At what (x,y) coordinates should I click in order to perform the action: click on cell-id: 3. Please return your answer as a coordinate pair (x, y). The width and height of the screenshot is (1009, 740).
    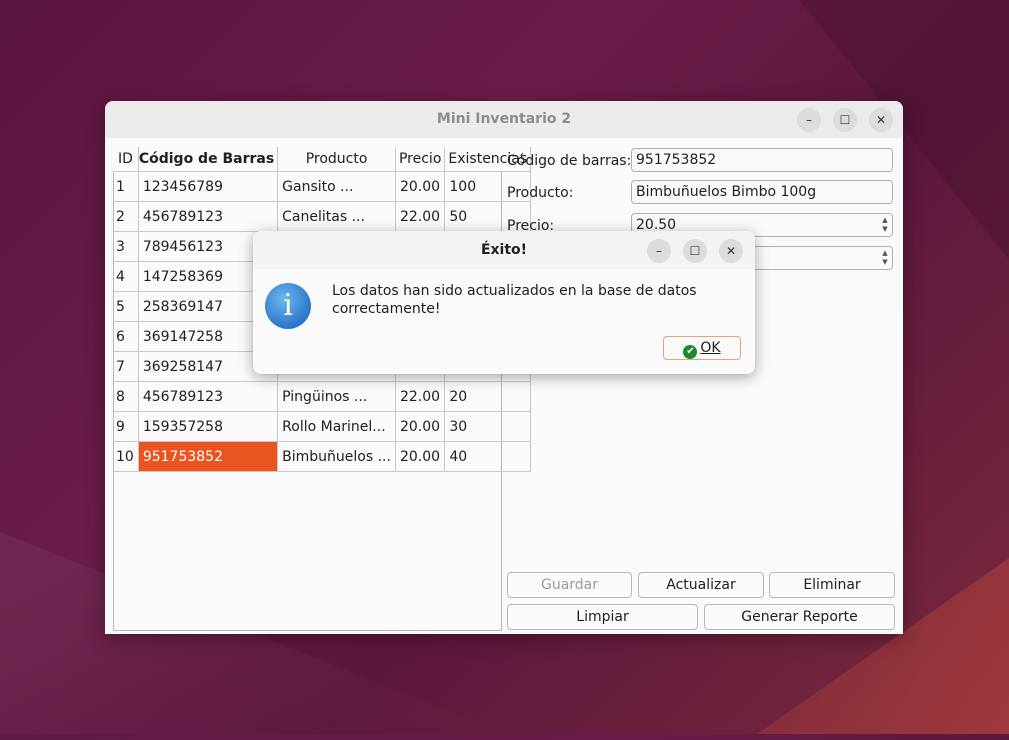
    Looking at the image, I should click on (126, 246).